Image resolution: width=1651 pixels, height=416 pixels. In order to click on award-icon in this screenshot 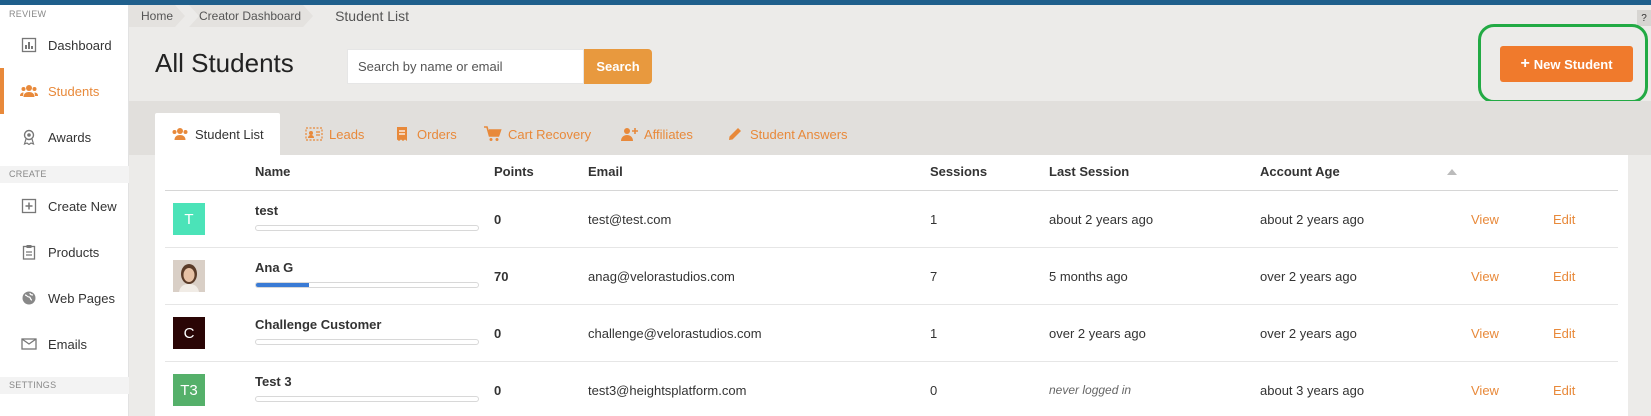, I will do `click(29, 137)`.